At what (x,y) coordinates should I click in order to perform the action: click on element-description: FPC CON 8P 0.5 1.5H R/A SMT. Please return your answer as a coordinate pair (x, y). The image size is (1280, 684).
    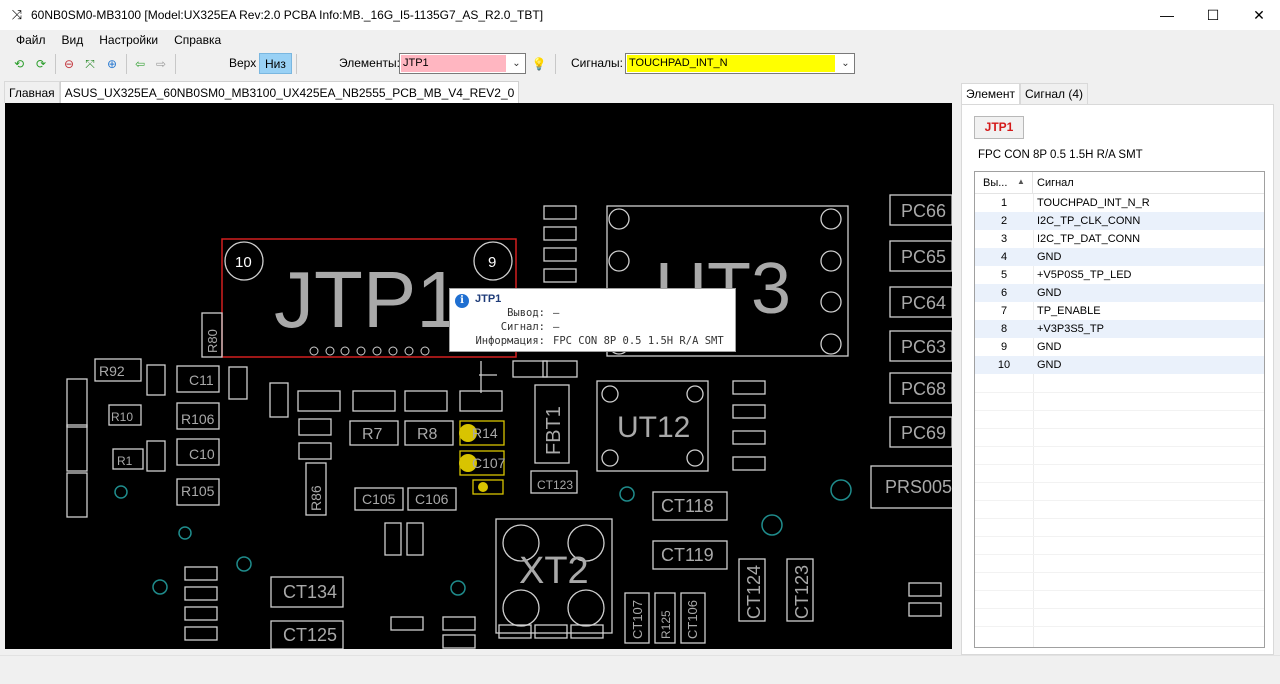
    Looking at the image, I should click on (1060, 155).